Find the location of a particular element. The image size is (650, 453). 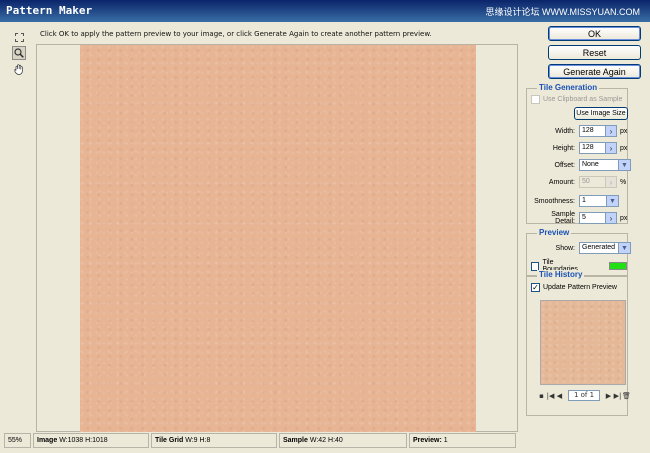

use-image-size-button: Use Image Size is located at coordinates (601, 113).